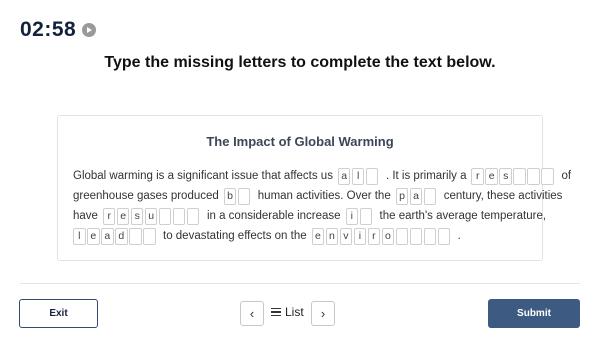 The width and height of the screenshot is (600, 348). Describe the element at coordinates (276, 312) in the screenshot. I see `list-icon` at that location.